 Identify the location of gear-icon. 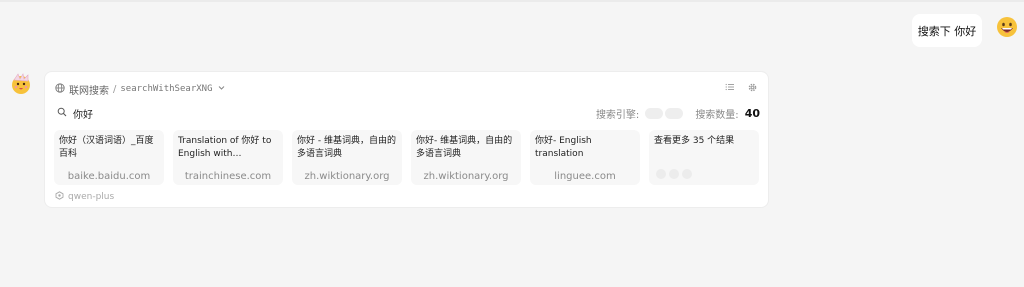
(752, 87).